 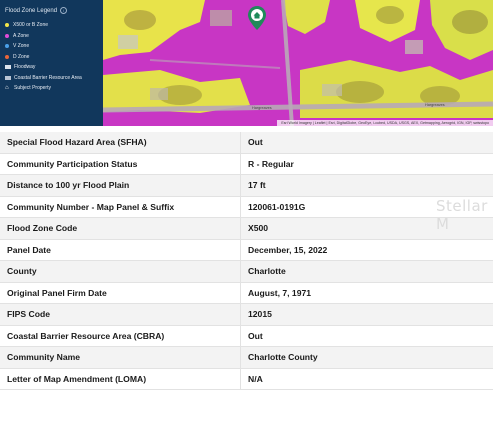 I want to click on magenta-dot-icon, so click(x=7, y=35).